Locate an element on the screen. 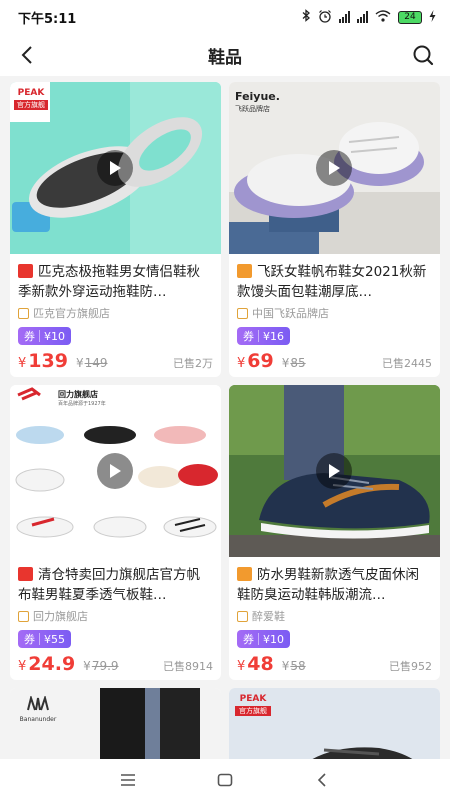 The height and width of the screenshot is (800, 450). brand-logo: Feiyue. 飞跃品牌店 is located at coordinates (257, 102).